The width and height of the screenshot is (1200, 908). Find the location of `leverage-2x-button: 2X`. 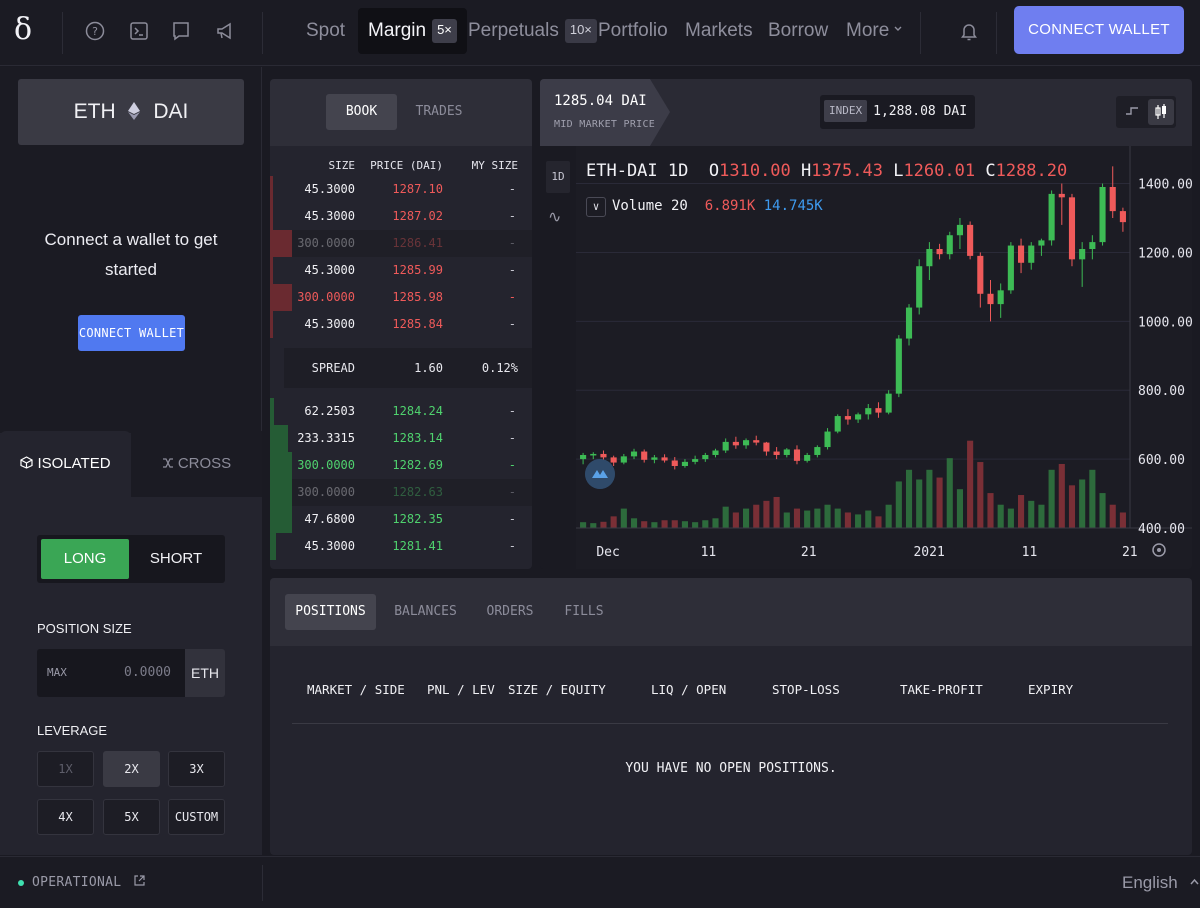

leverage-2x-button: 2X is located at coordinates (131, 769).